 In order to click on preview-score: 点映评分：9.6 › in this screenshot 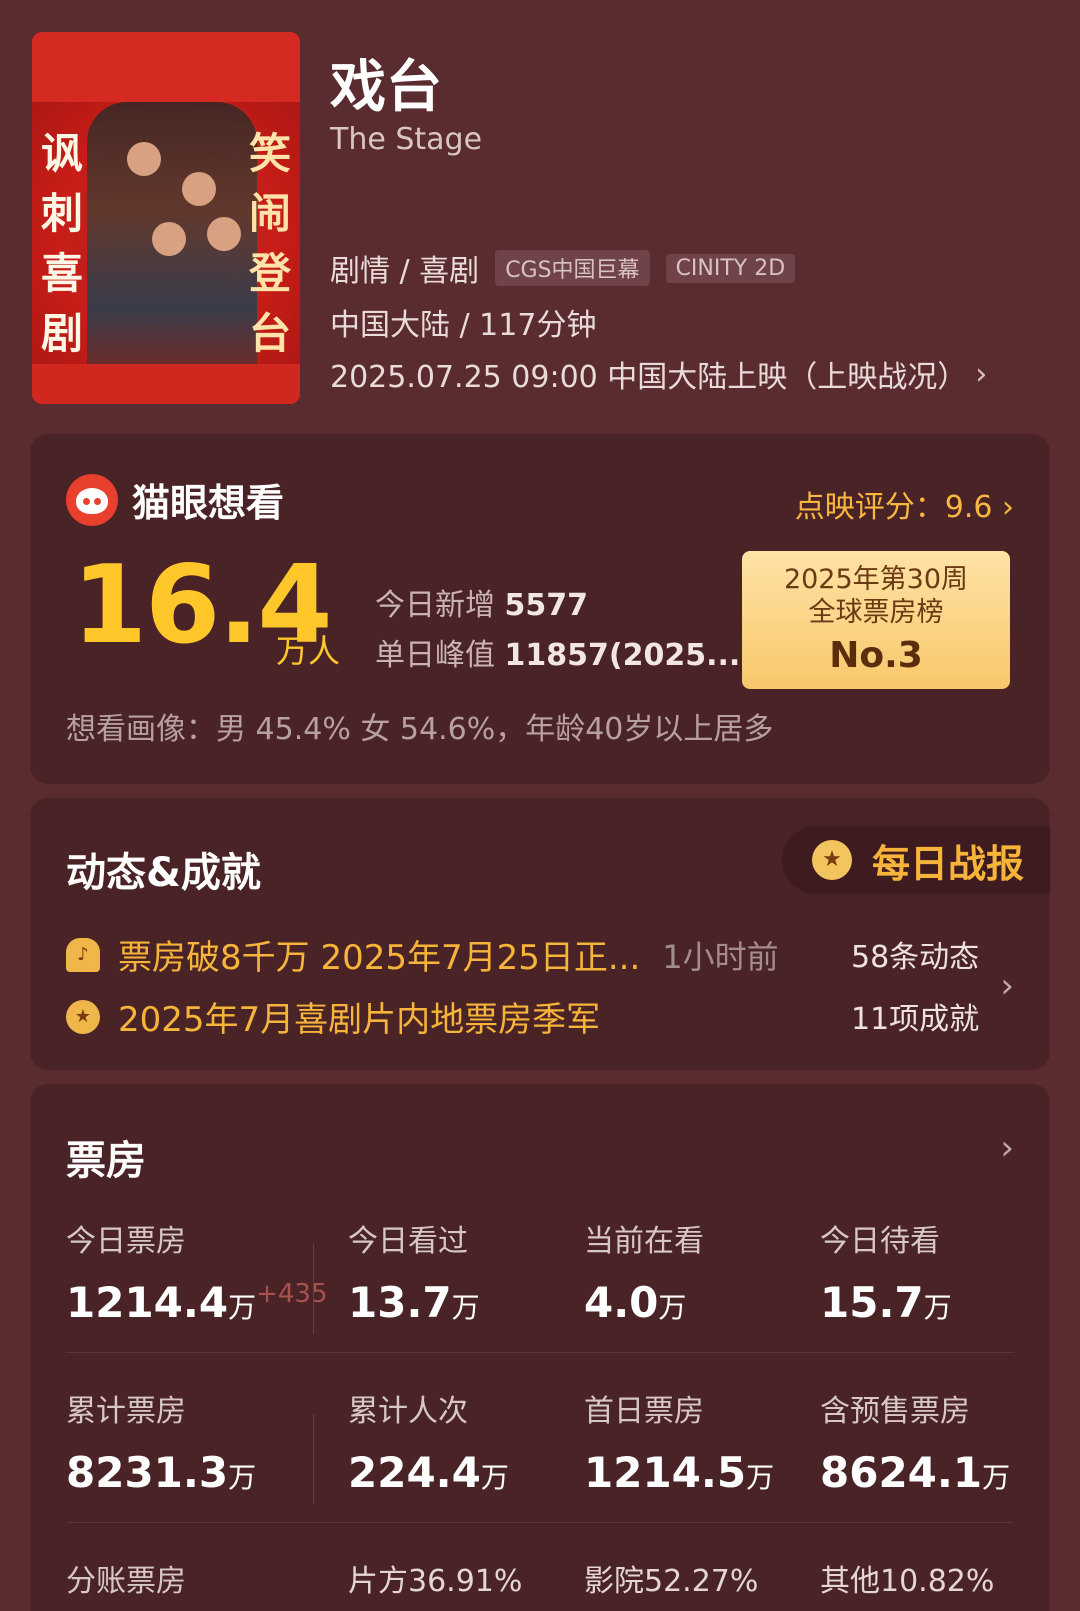, I will do `click(904, 504)`.